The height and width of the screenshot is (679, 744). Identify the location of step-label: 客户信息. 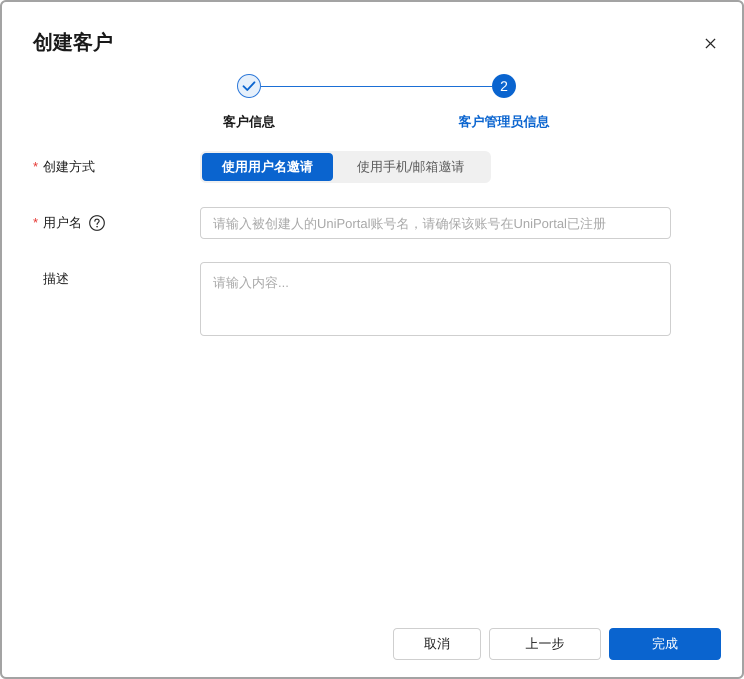
(249, 122).